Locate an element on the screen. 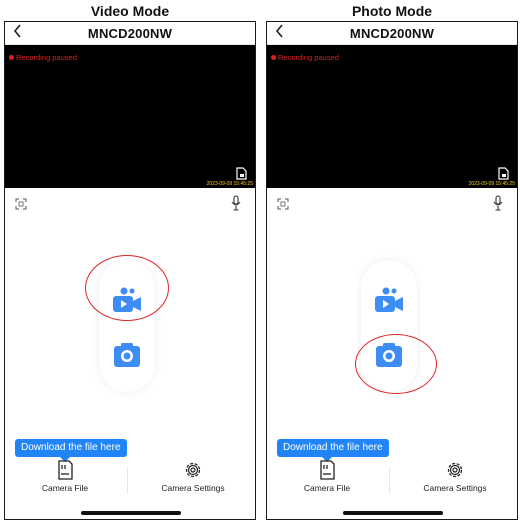 This screenshot has width=520, height=520. video-mode-caption: Video Mode is located at coordinates (130, 11).